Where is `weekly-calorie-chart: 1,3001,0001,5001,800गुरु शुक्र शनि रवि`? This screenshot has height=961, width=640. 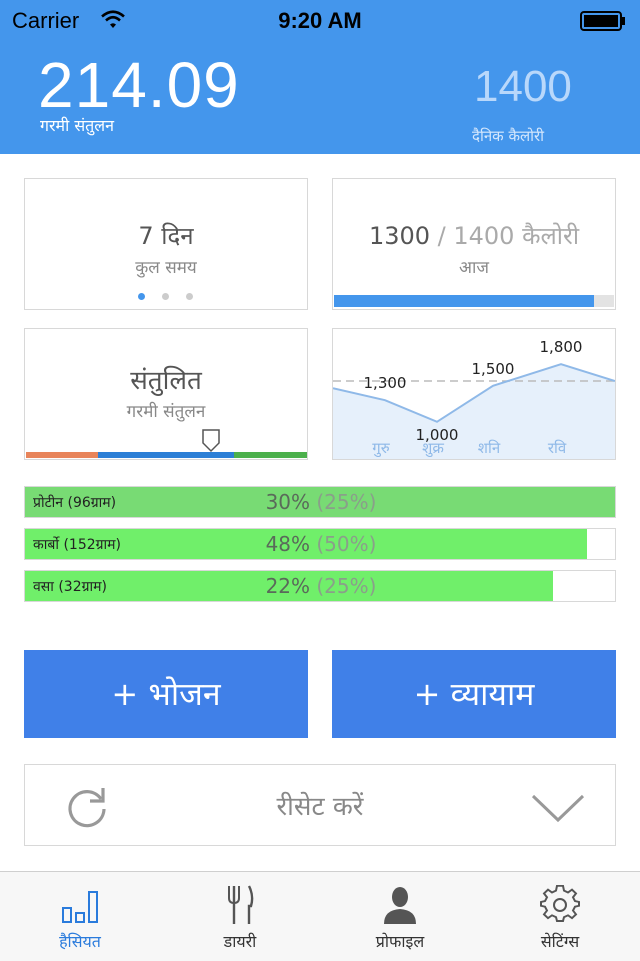
weekly-calorie-chart: 1,3001,0001,5001,800गुरु शुक्र शनि रवि is located at coordinates (474, 398).